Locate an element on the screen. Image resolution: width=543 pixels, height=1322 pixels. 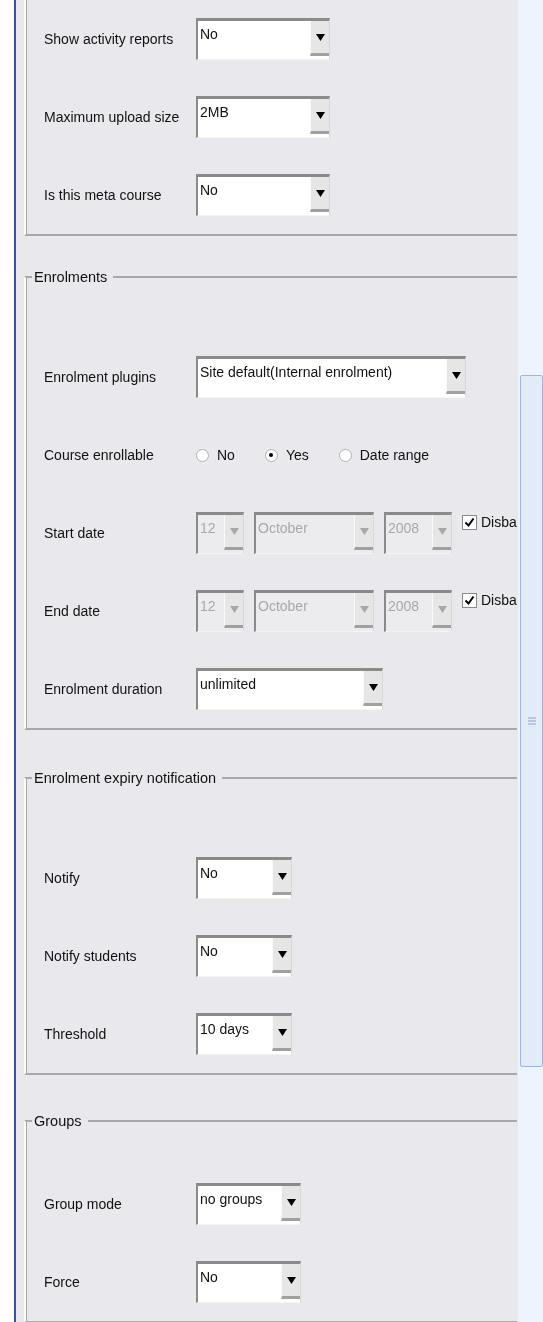
field-label: Maximum upload size is located at coordinates (112, 117).